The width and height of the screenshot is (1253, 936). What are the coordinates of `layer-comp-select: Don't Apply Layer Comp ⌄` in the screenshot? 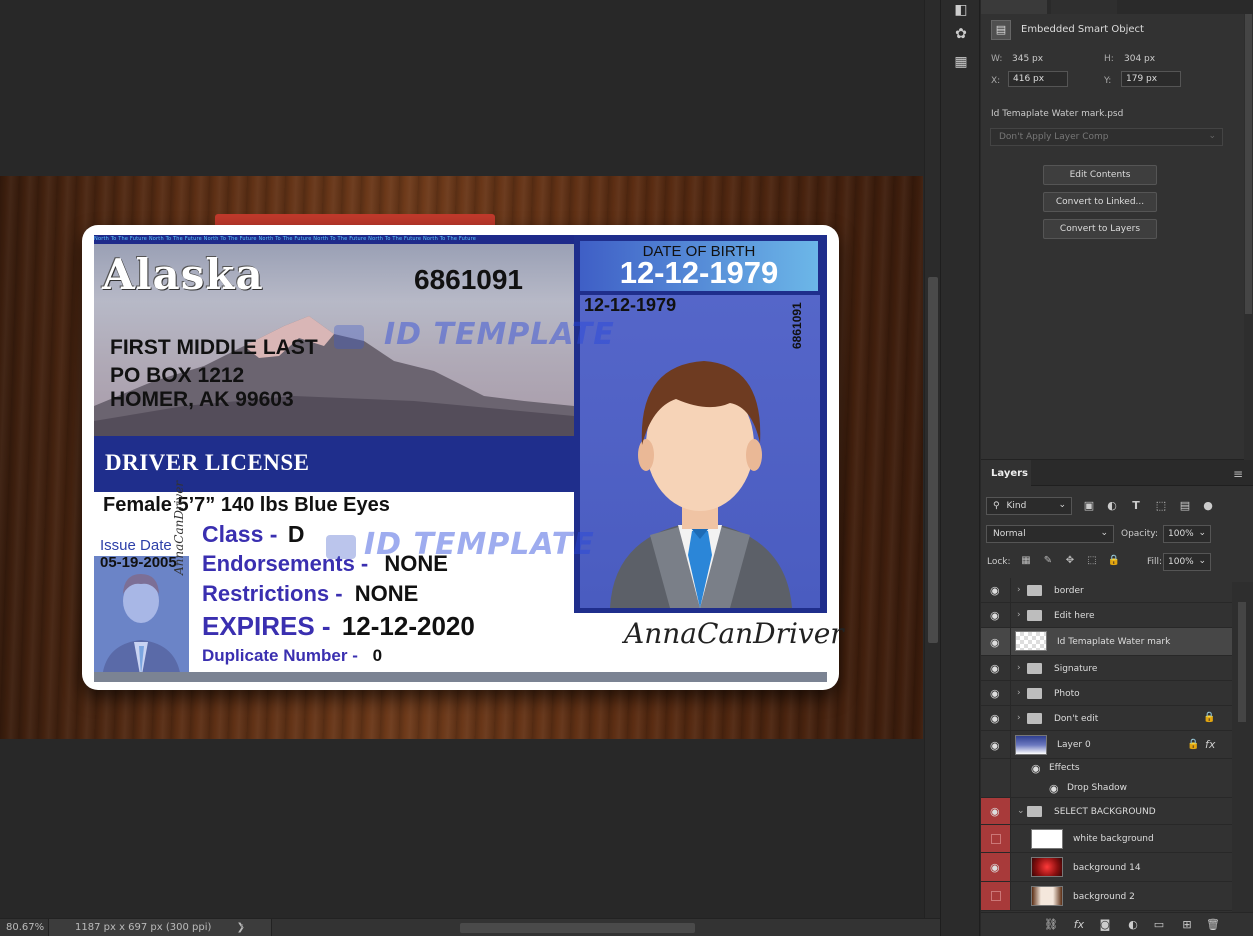 It's located at (1106, 137).